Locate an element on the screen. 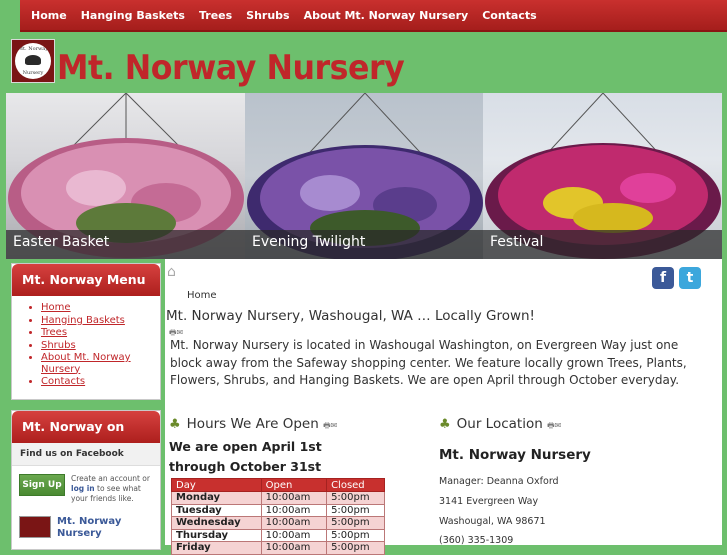 The image size is (727, 555). sidebar-menu-item: Contacts is located at coordinates (100, 382).